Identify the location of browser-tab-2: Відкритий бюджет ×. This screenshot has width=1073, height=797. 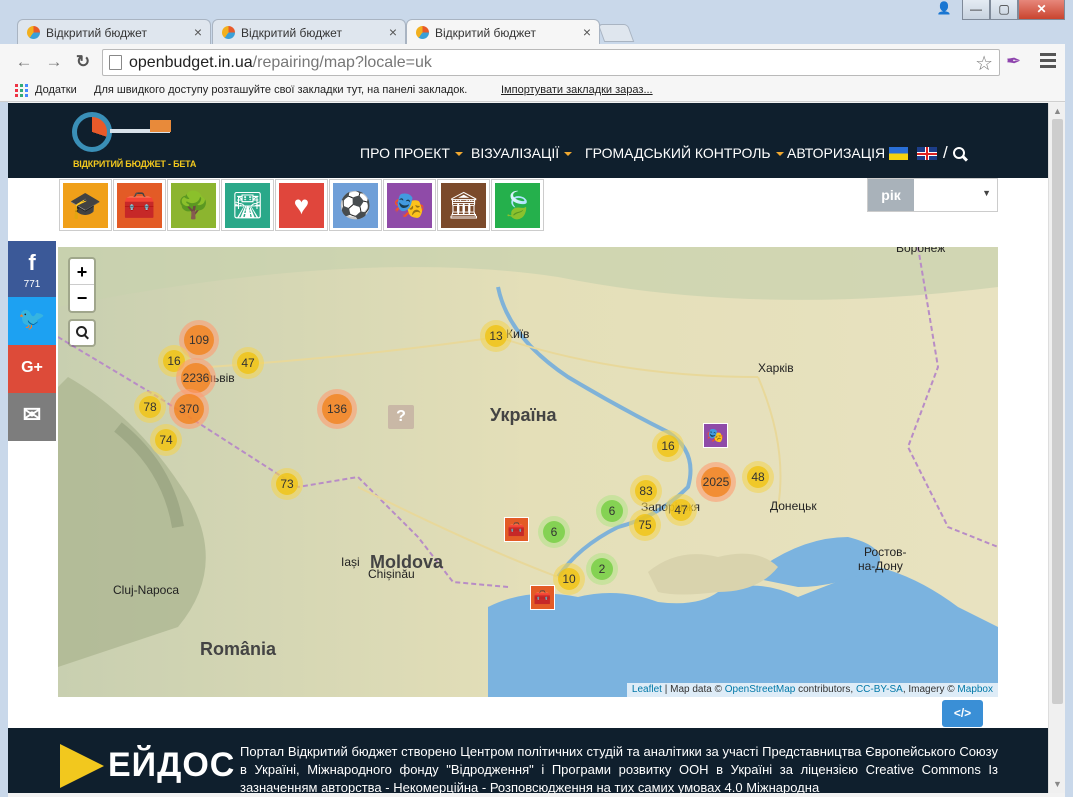
(309, 32).